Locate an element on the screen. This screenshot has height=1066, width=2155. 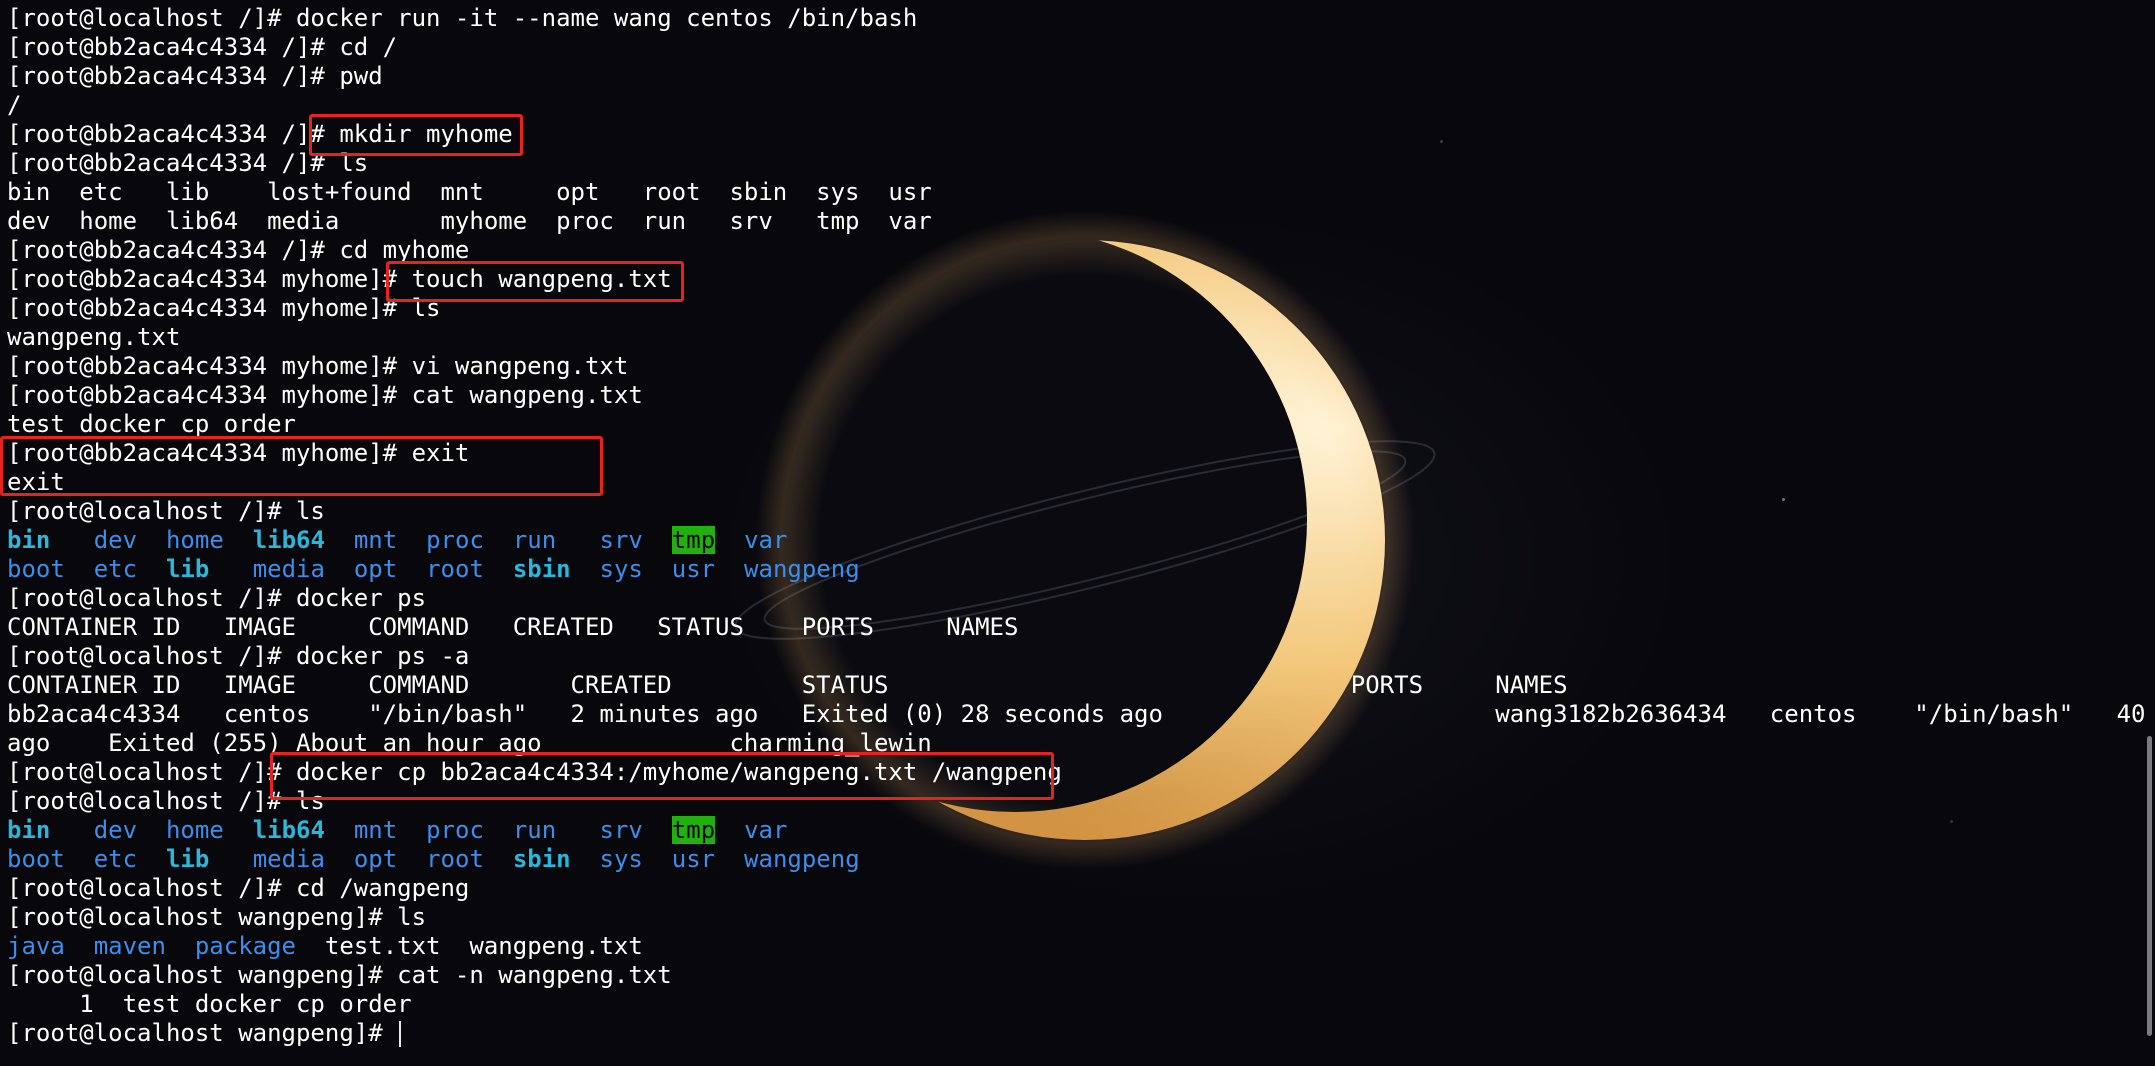
terminal-line: [root@bb2aca4c4334 /]# mkdir myhome is located at coordinates (1081, 134).